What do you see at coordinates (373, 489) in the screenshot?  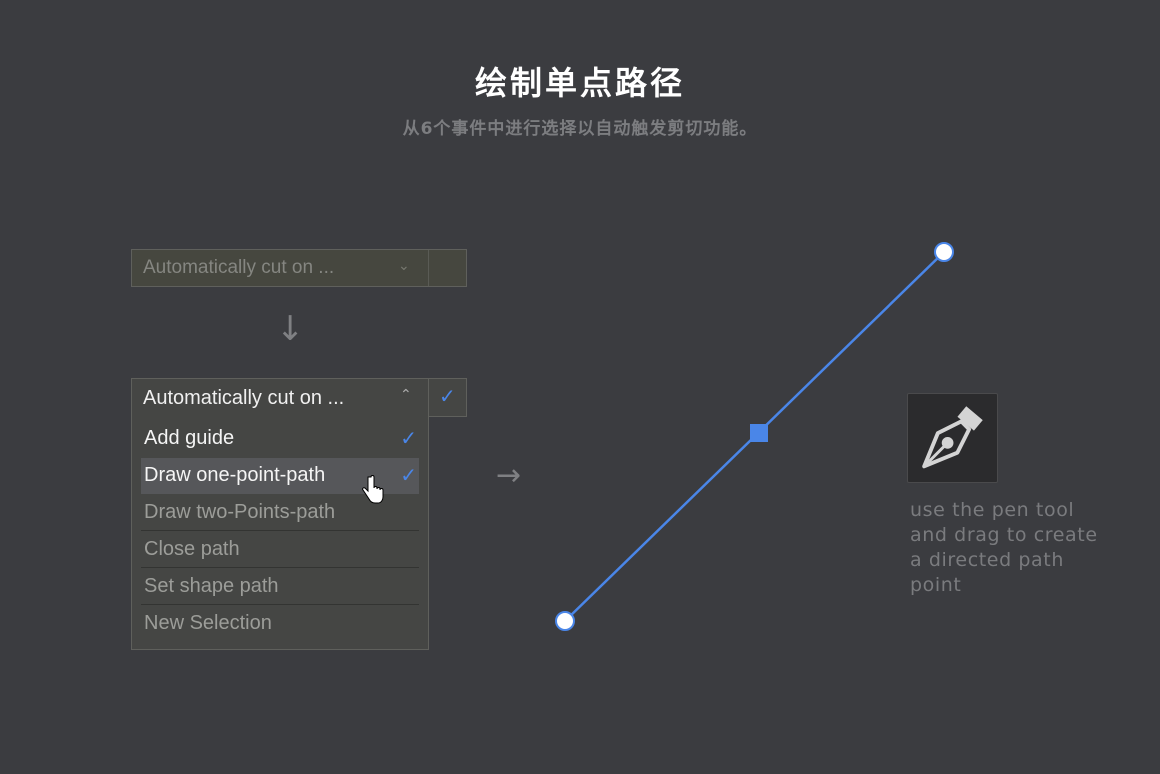 I see `hand-cursor-icon` at bounding box center [373, 489].